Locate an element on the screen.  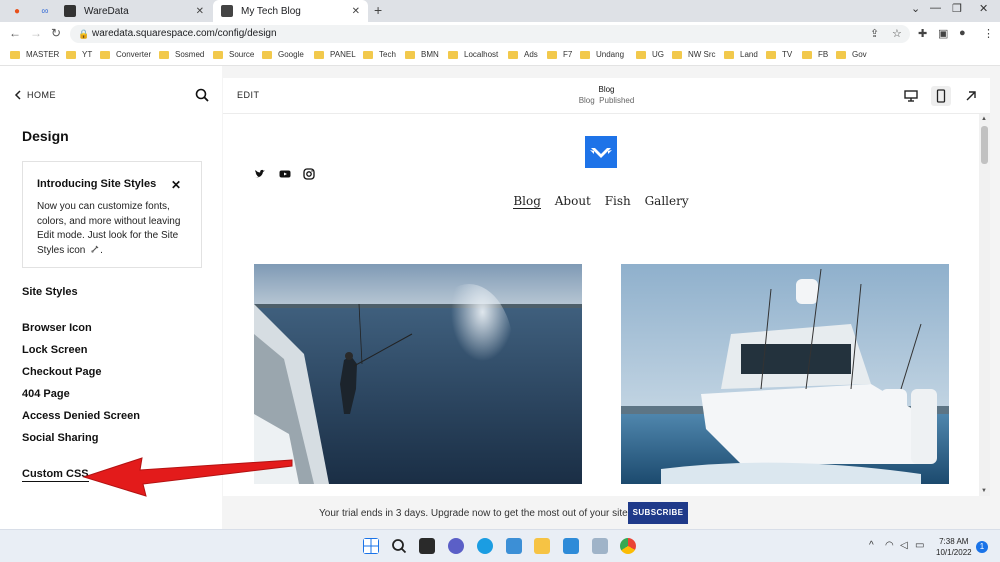
scroll-thumb is located at coordinates (984, 145).